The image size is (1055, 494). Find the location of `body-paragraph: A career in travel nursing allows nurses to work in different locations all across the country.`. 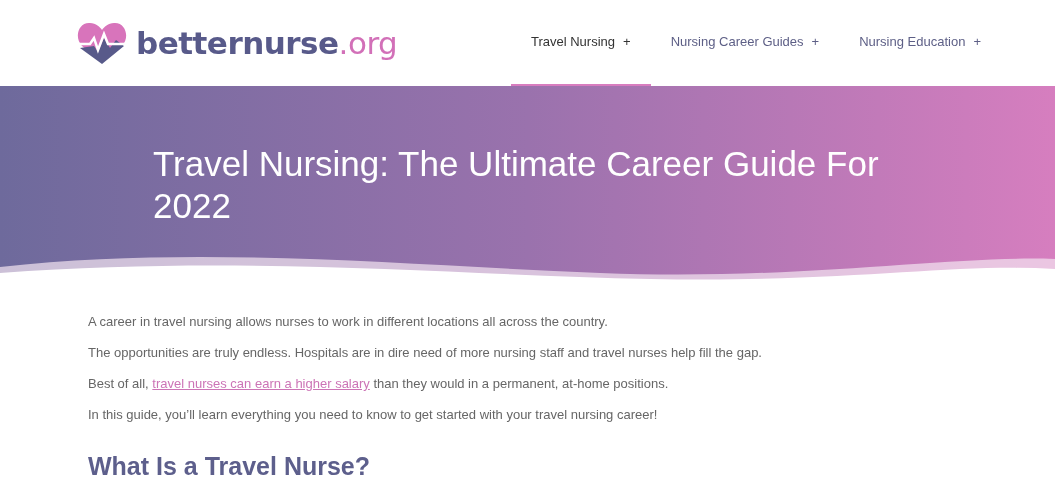

body-paragraph: A career in travel nursing allows nurses to work in different locations all across the country. is located at coordinates (348, 321).